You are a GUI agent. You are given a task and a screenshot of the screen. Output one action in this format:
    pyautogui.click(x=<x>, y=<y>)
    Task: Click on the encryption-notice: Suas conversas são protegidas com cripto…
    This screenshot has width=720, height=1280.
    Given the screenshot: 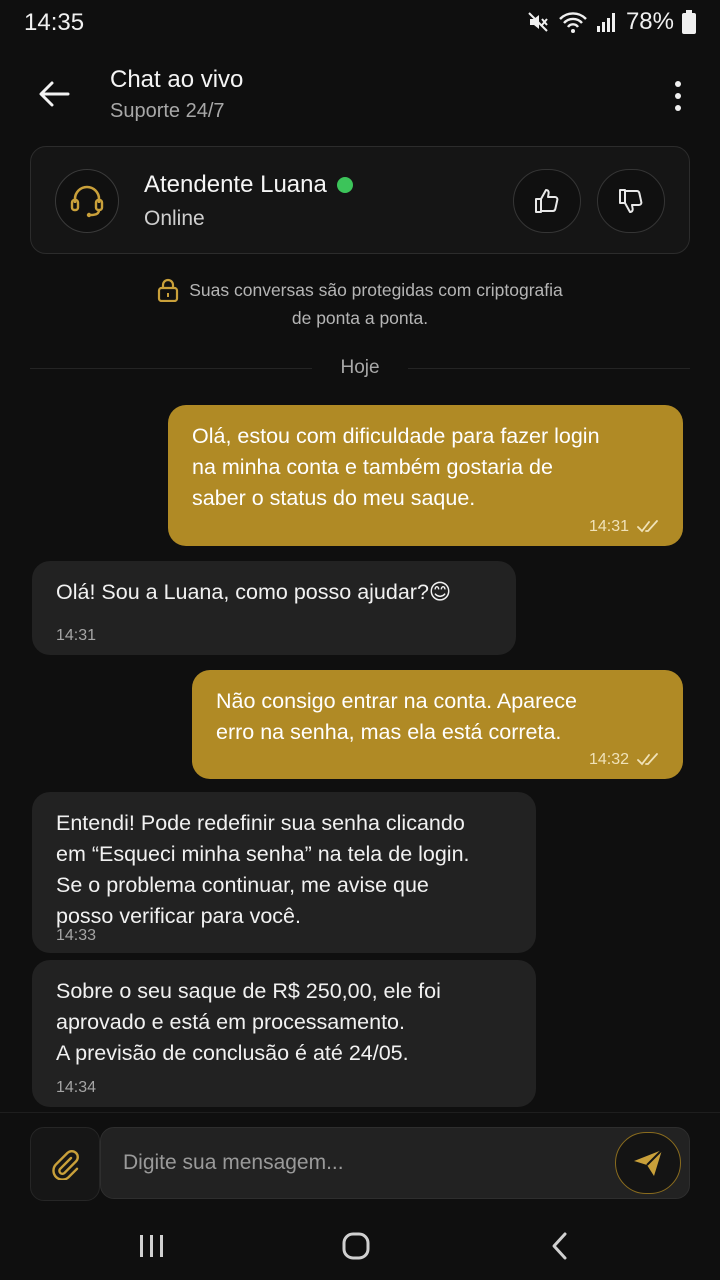 What is the action you would take?
    pyautogui.click(x=360, y=304)
    